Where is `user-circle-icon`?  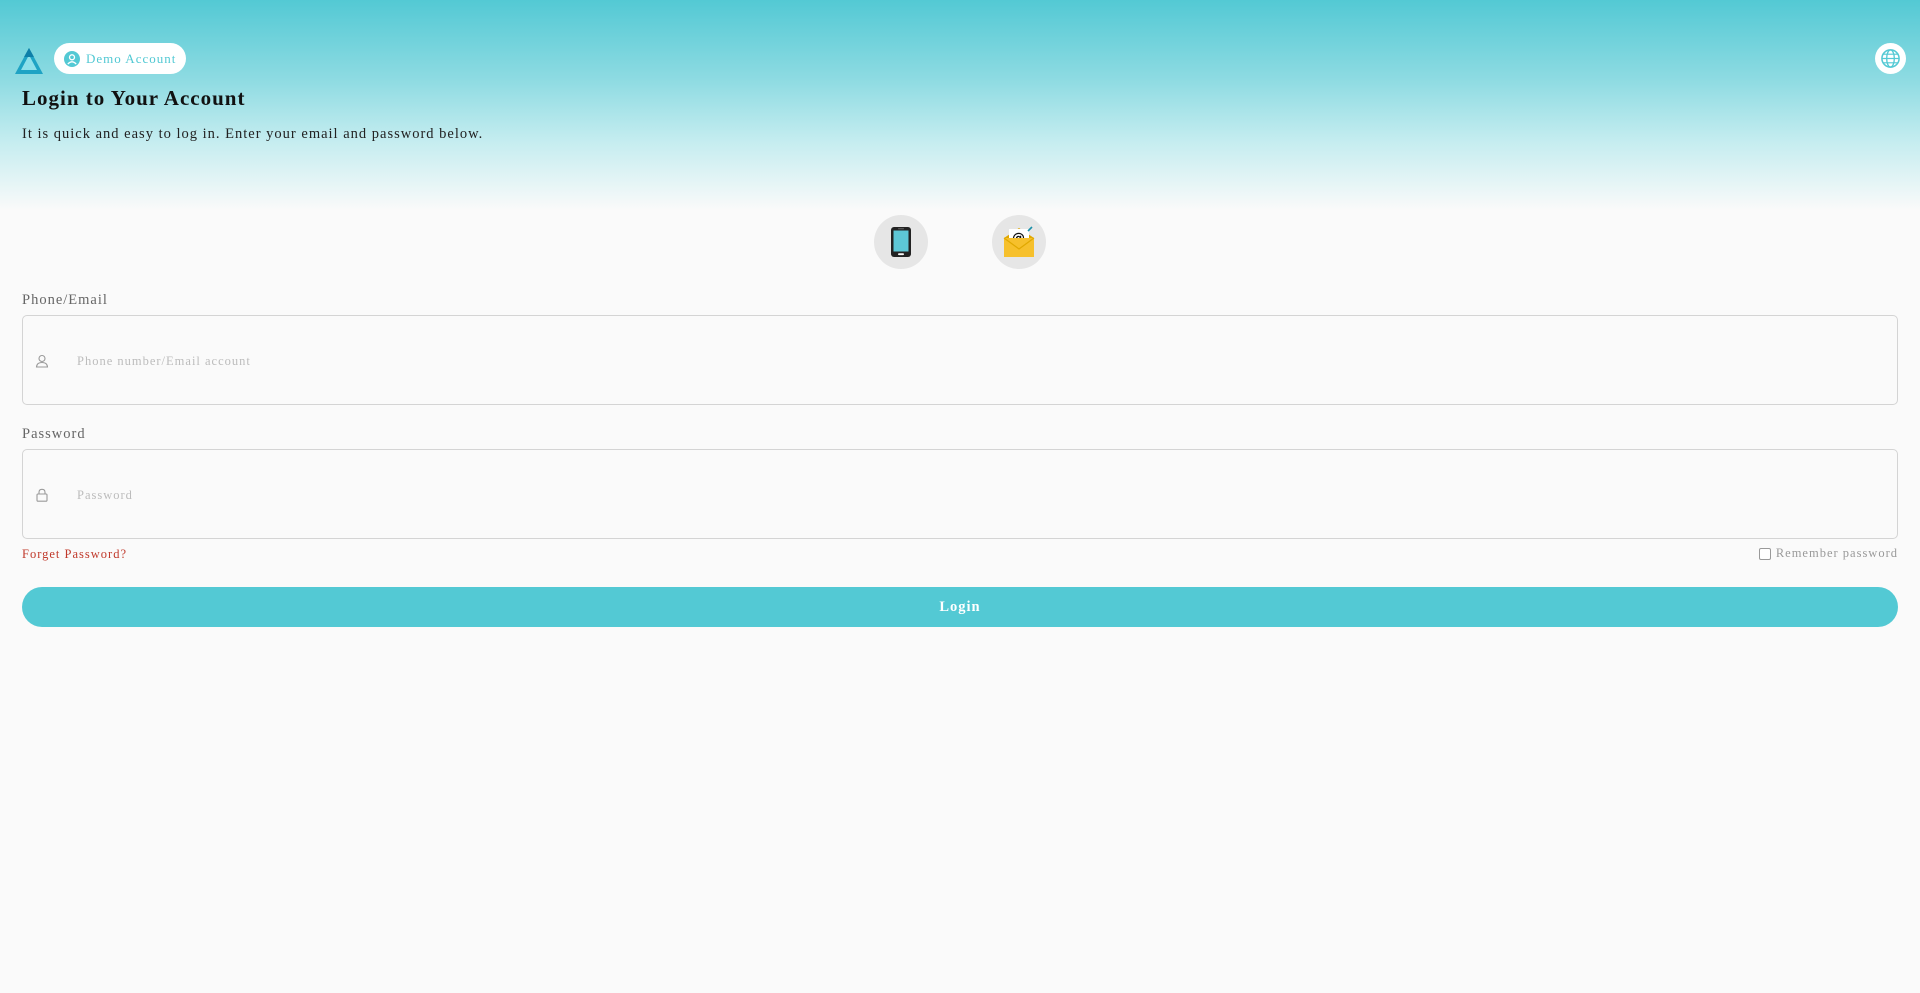
user-circle-icon is located at coordinates (72, 58).